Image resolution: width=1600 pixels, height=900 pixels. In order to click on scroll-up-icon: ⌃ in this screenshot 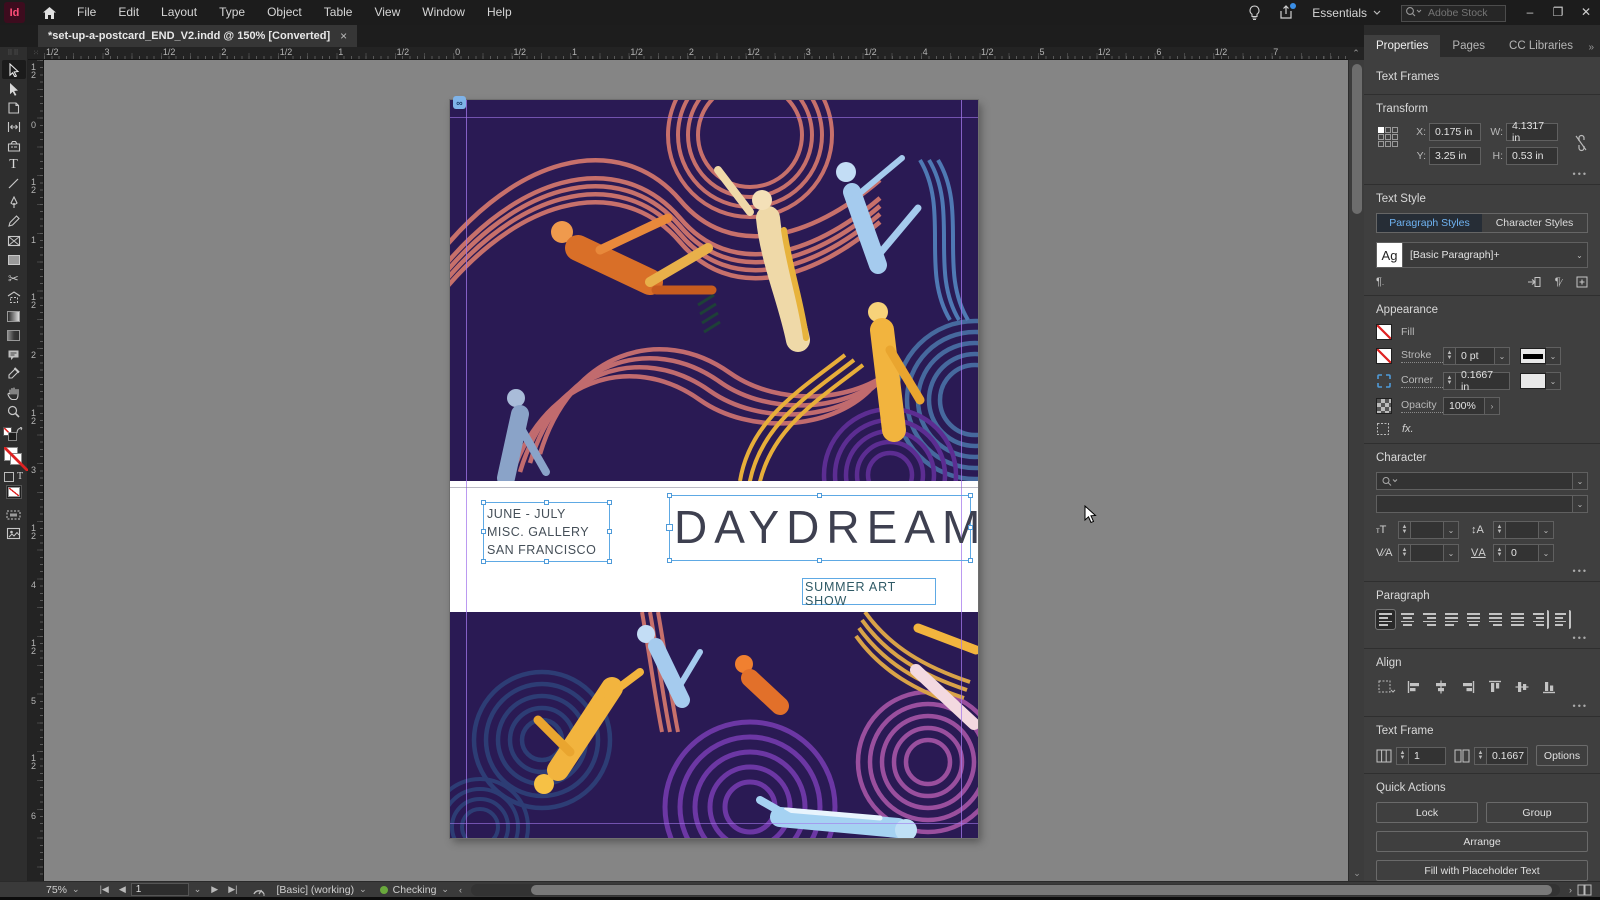, I will do `click(1356, 53)`.